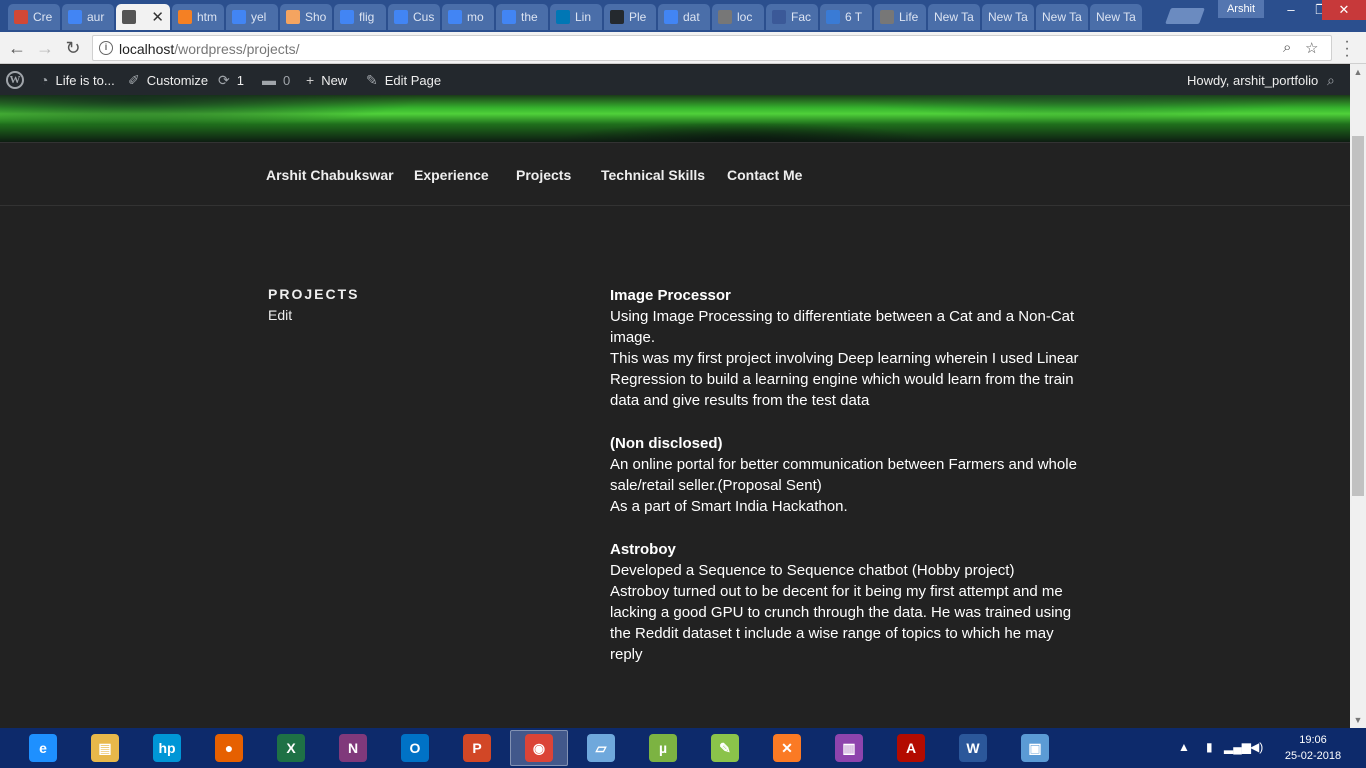  What do you see at coordinates (529, 17) in the screenshot?
I see `browser-tab-label: the` at bounding box center [529, 17].